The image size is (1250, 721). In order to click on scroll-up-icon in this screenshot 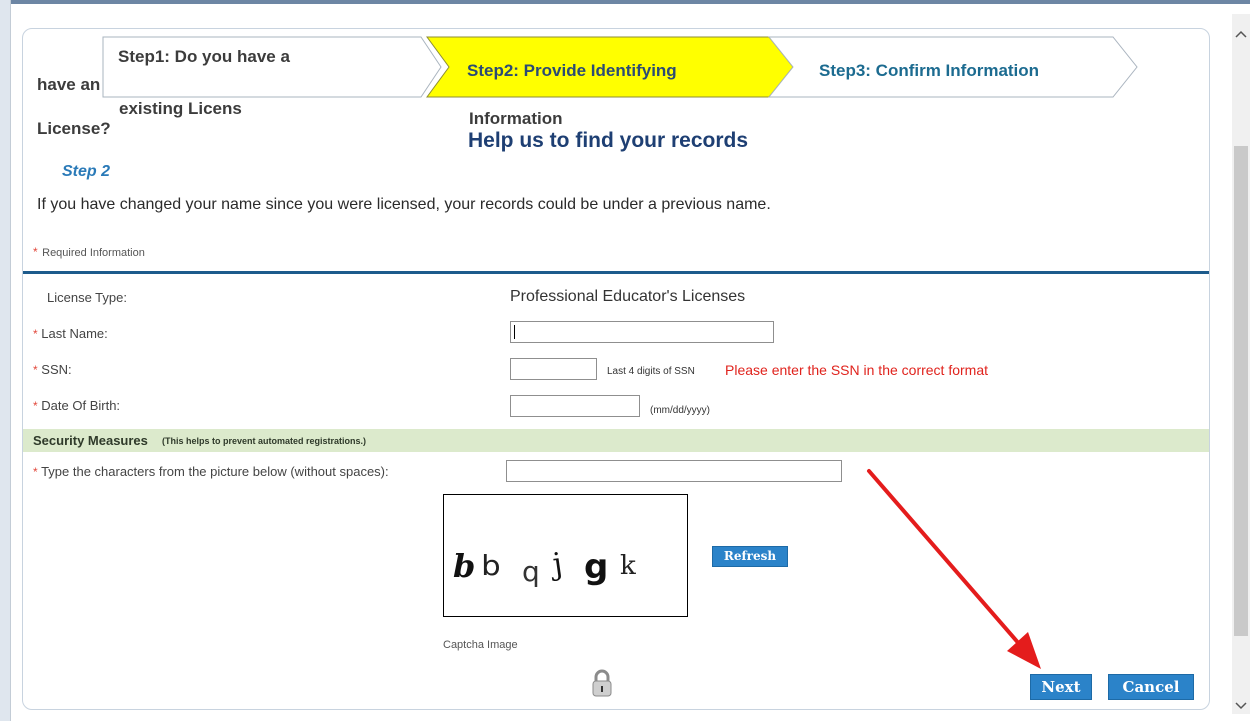, I will do `click(1241, 35)`.